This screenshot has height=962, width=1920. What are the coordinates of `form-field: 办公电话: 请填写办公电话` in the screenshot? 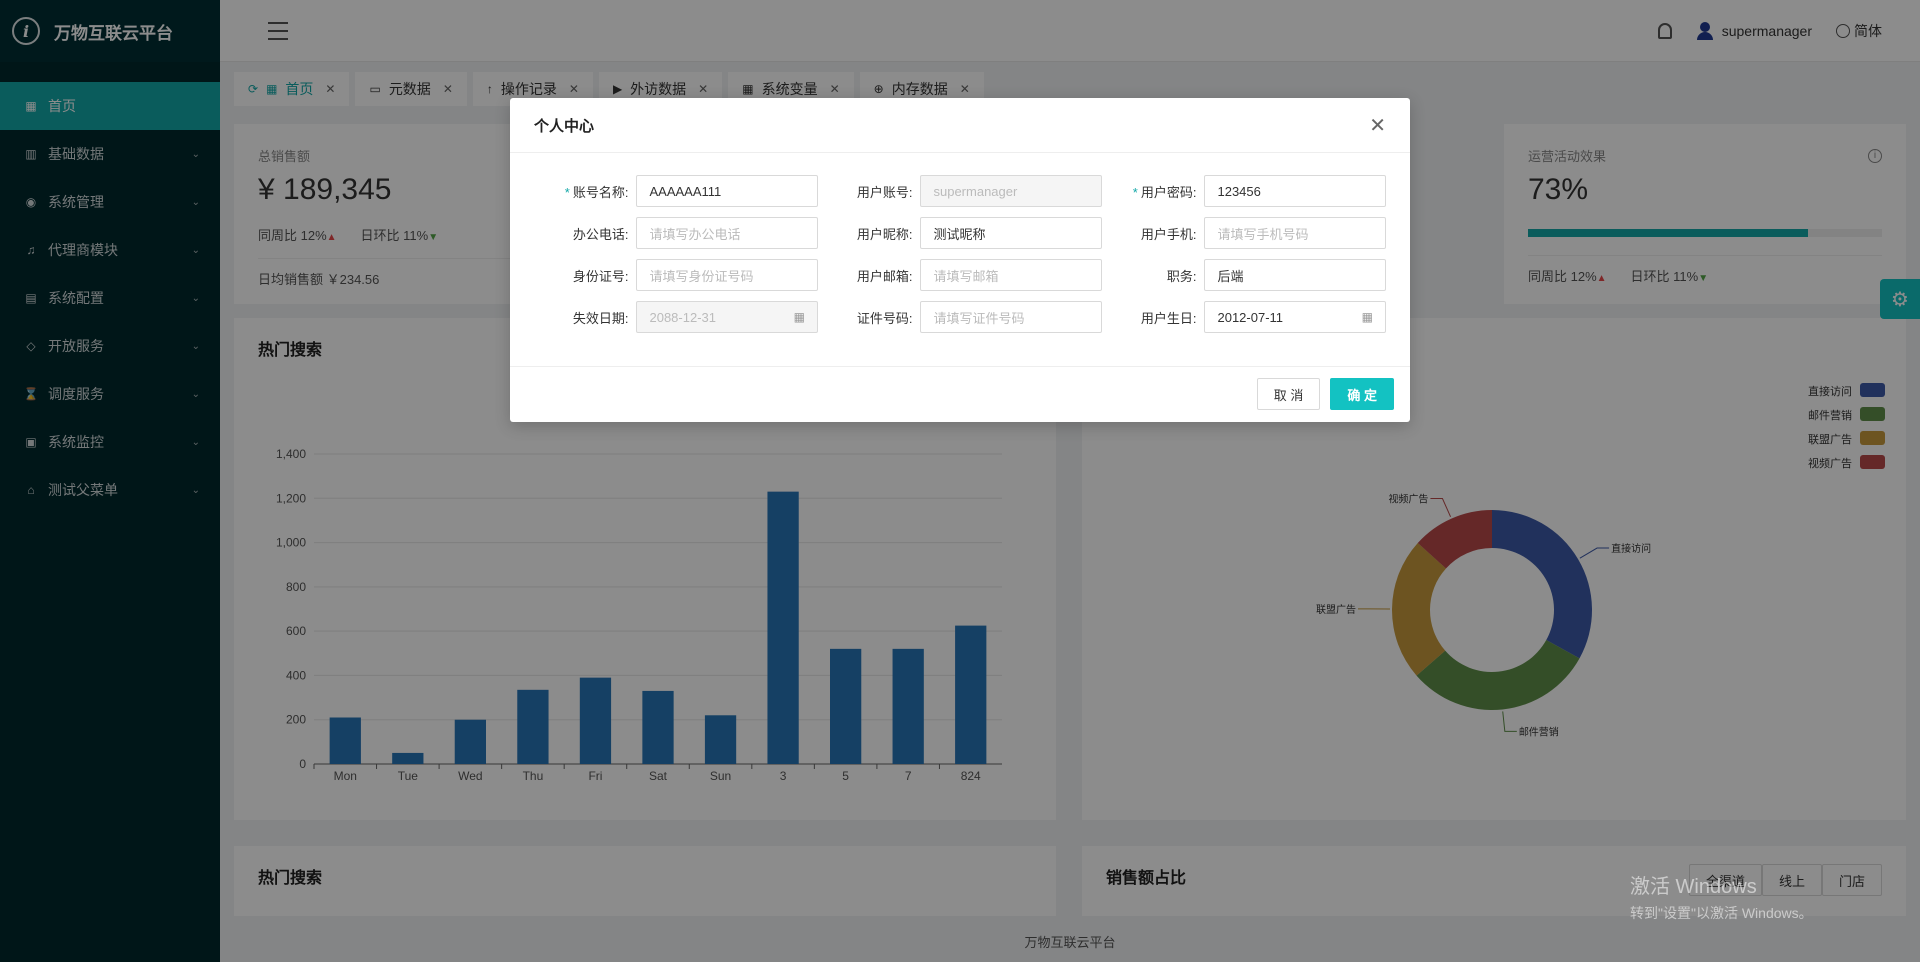 It's located at (676, 233).